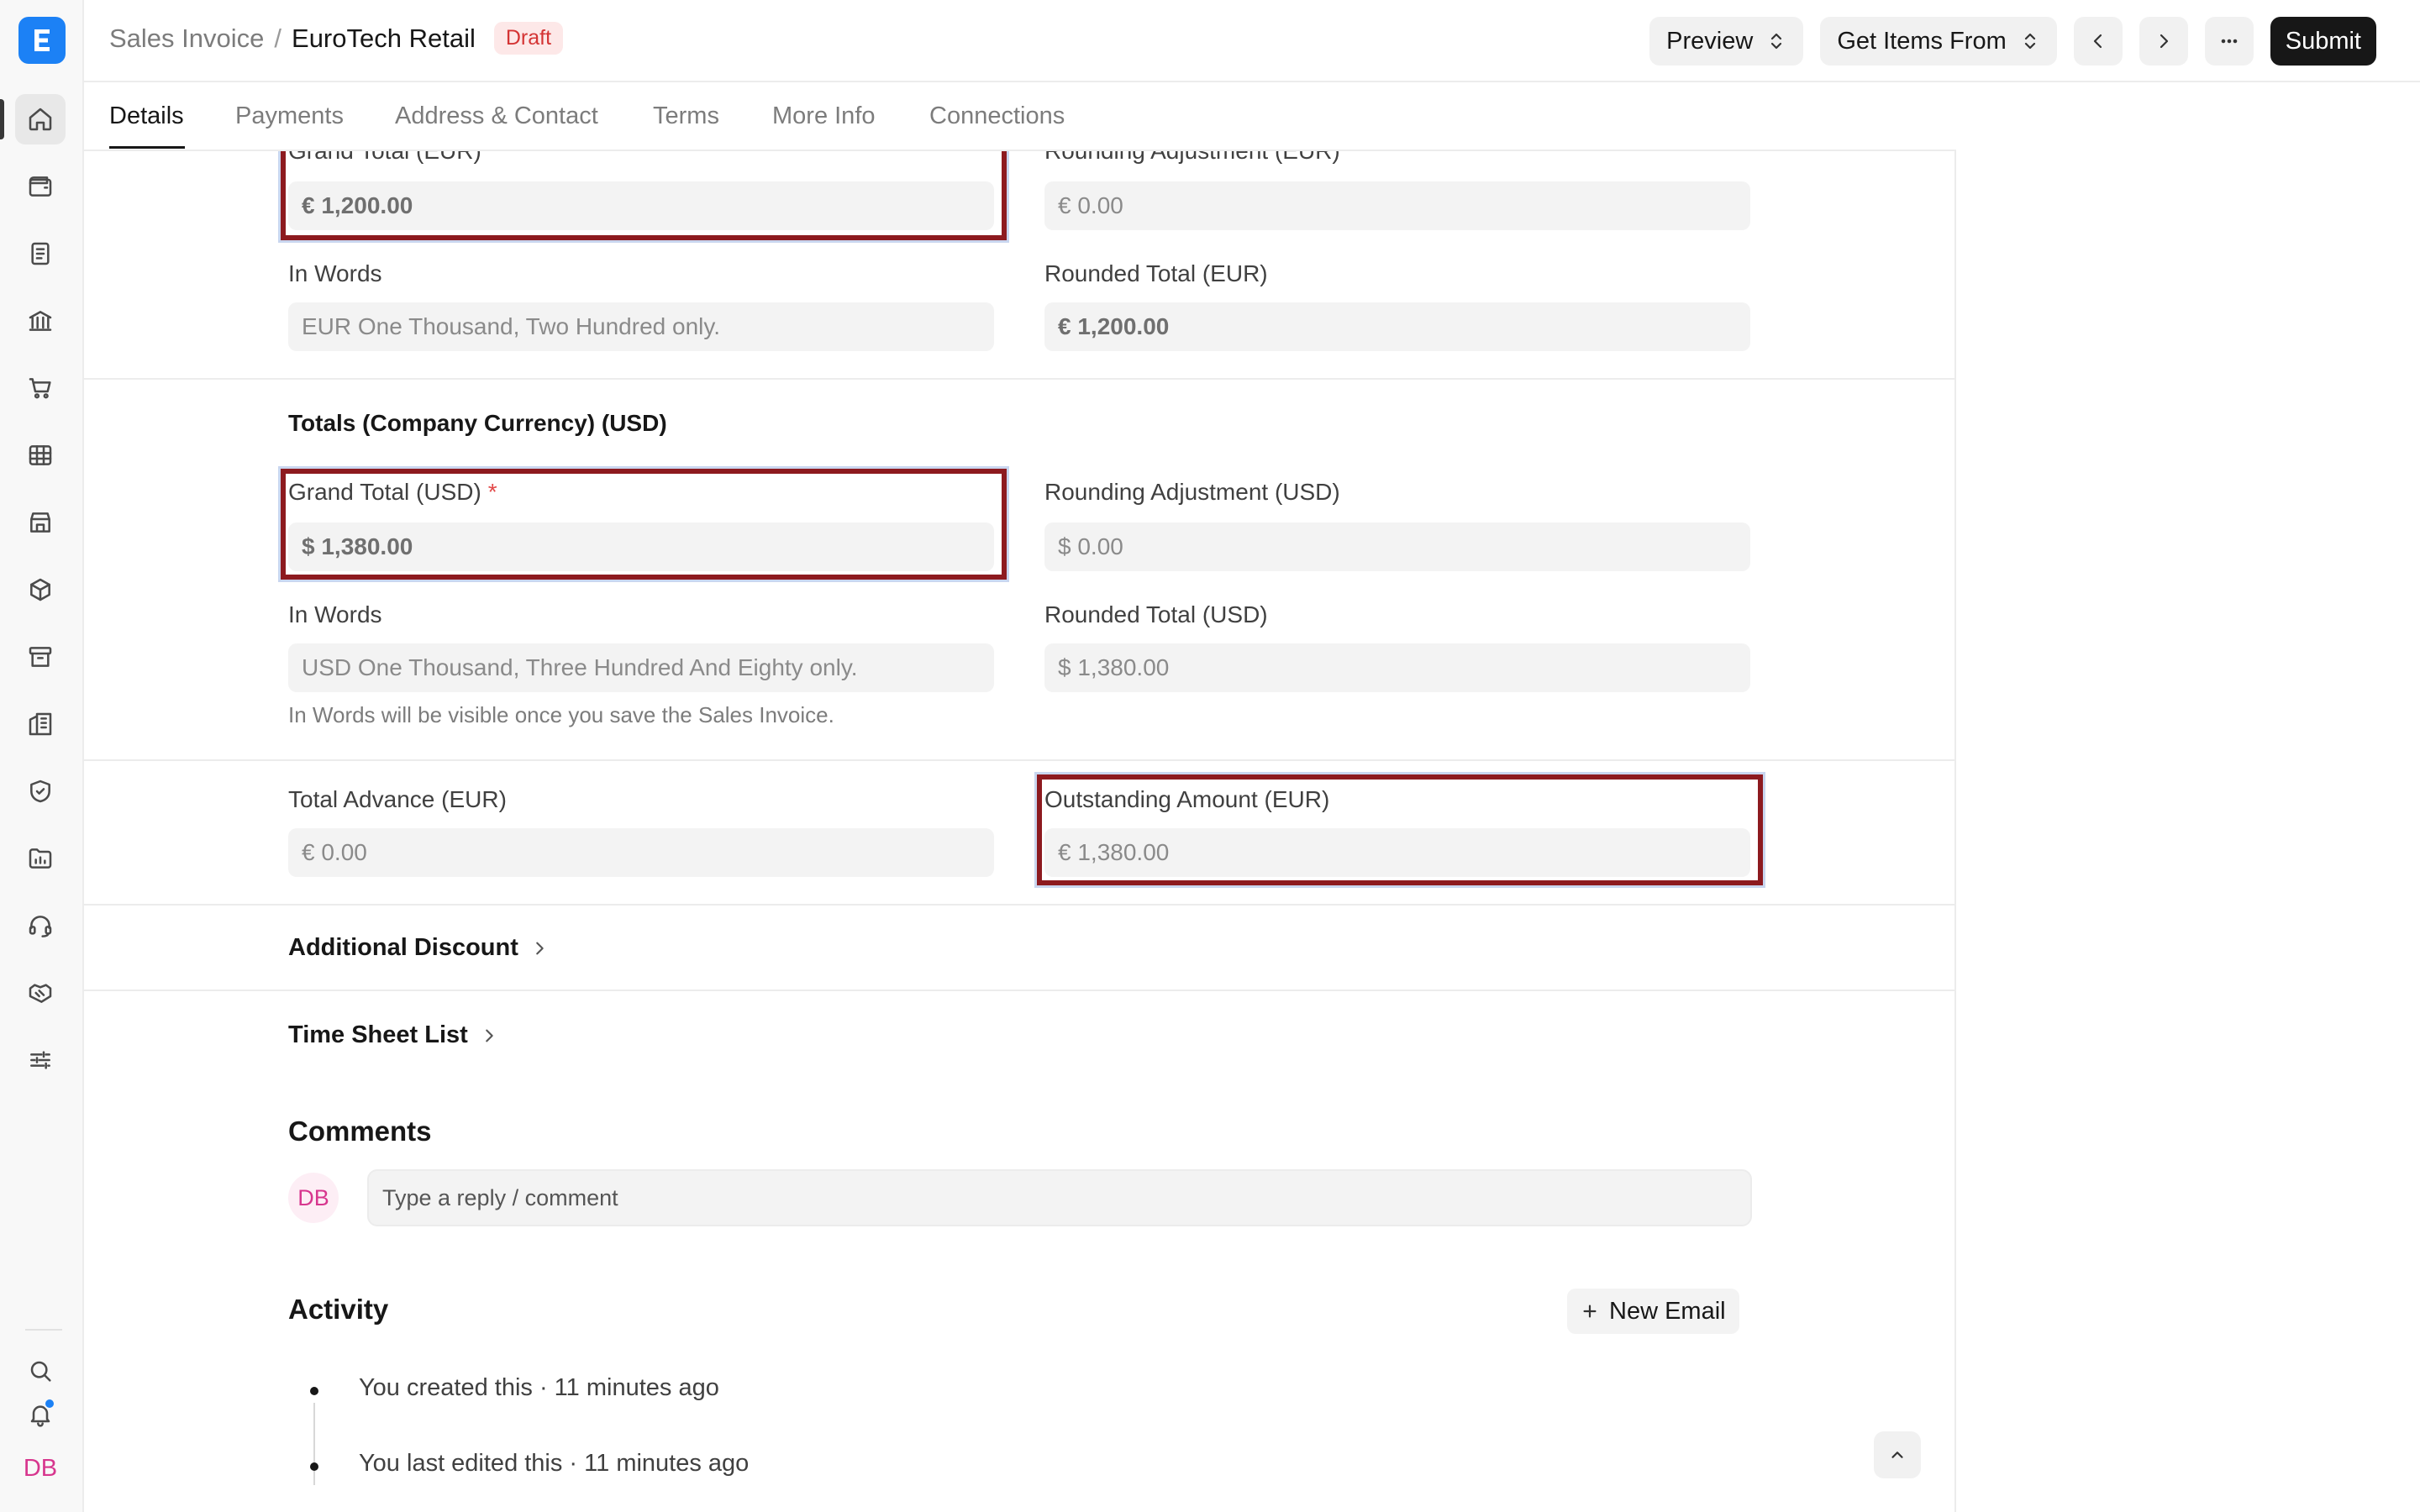  I want to click on active-tab-indicator, so click(147, 147).